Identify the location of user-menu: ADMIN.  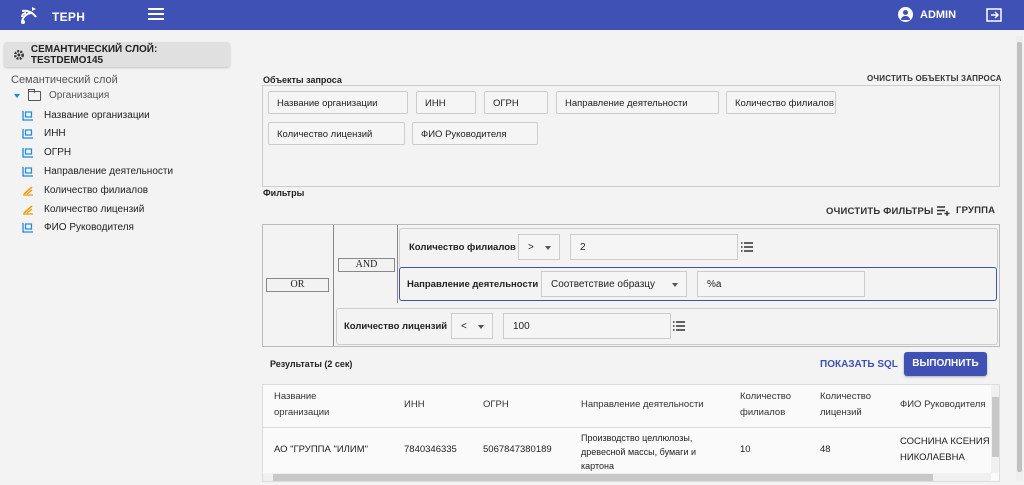
(927, 14).